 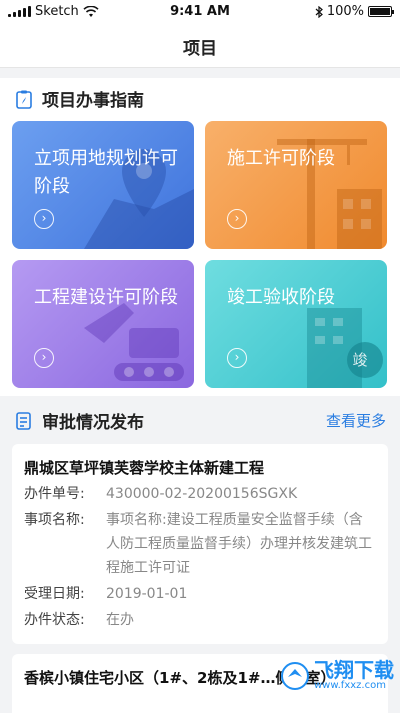 I want to click on clipboard-compass-icon, so click(x=24, y=99).